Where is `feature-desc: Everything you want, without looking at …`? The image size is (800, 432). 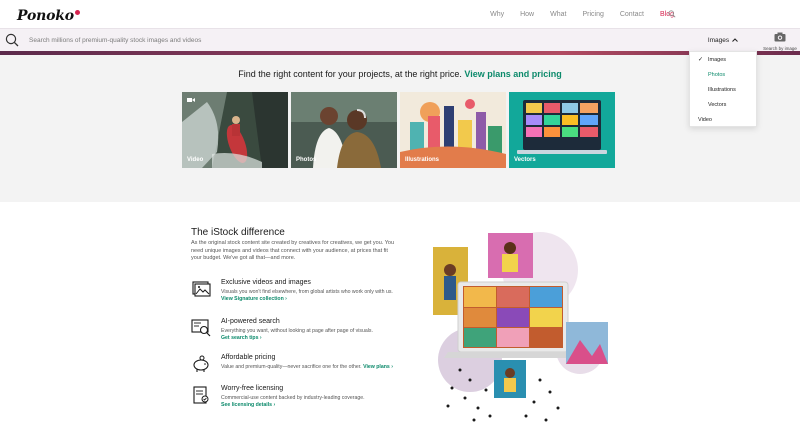
feature-desc: Everything you want, without looking at … is located at coordinates (311, 335).